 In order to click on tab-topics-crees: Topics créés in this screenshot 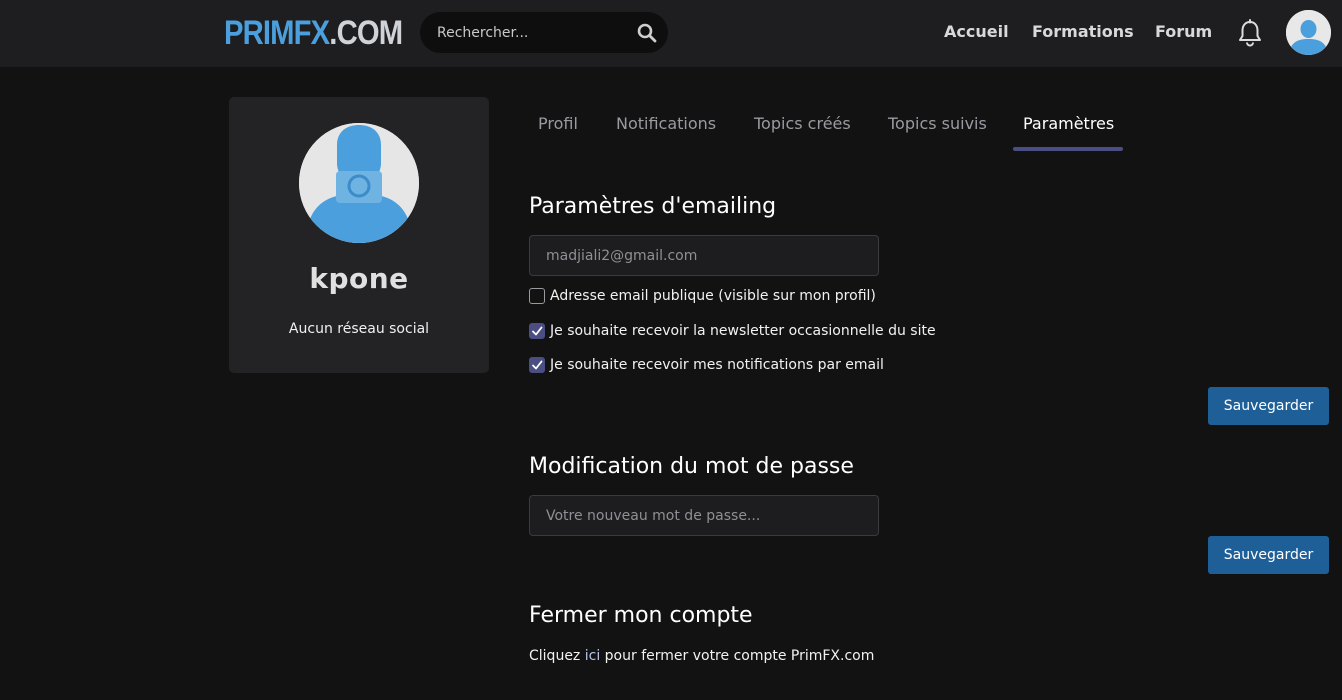, I will do `click(802, 128)`.